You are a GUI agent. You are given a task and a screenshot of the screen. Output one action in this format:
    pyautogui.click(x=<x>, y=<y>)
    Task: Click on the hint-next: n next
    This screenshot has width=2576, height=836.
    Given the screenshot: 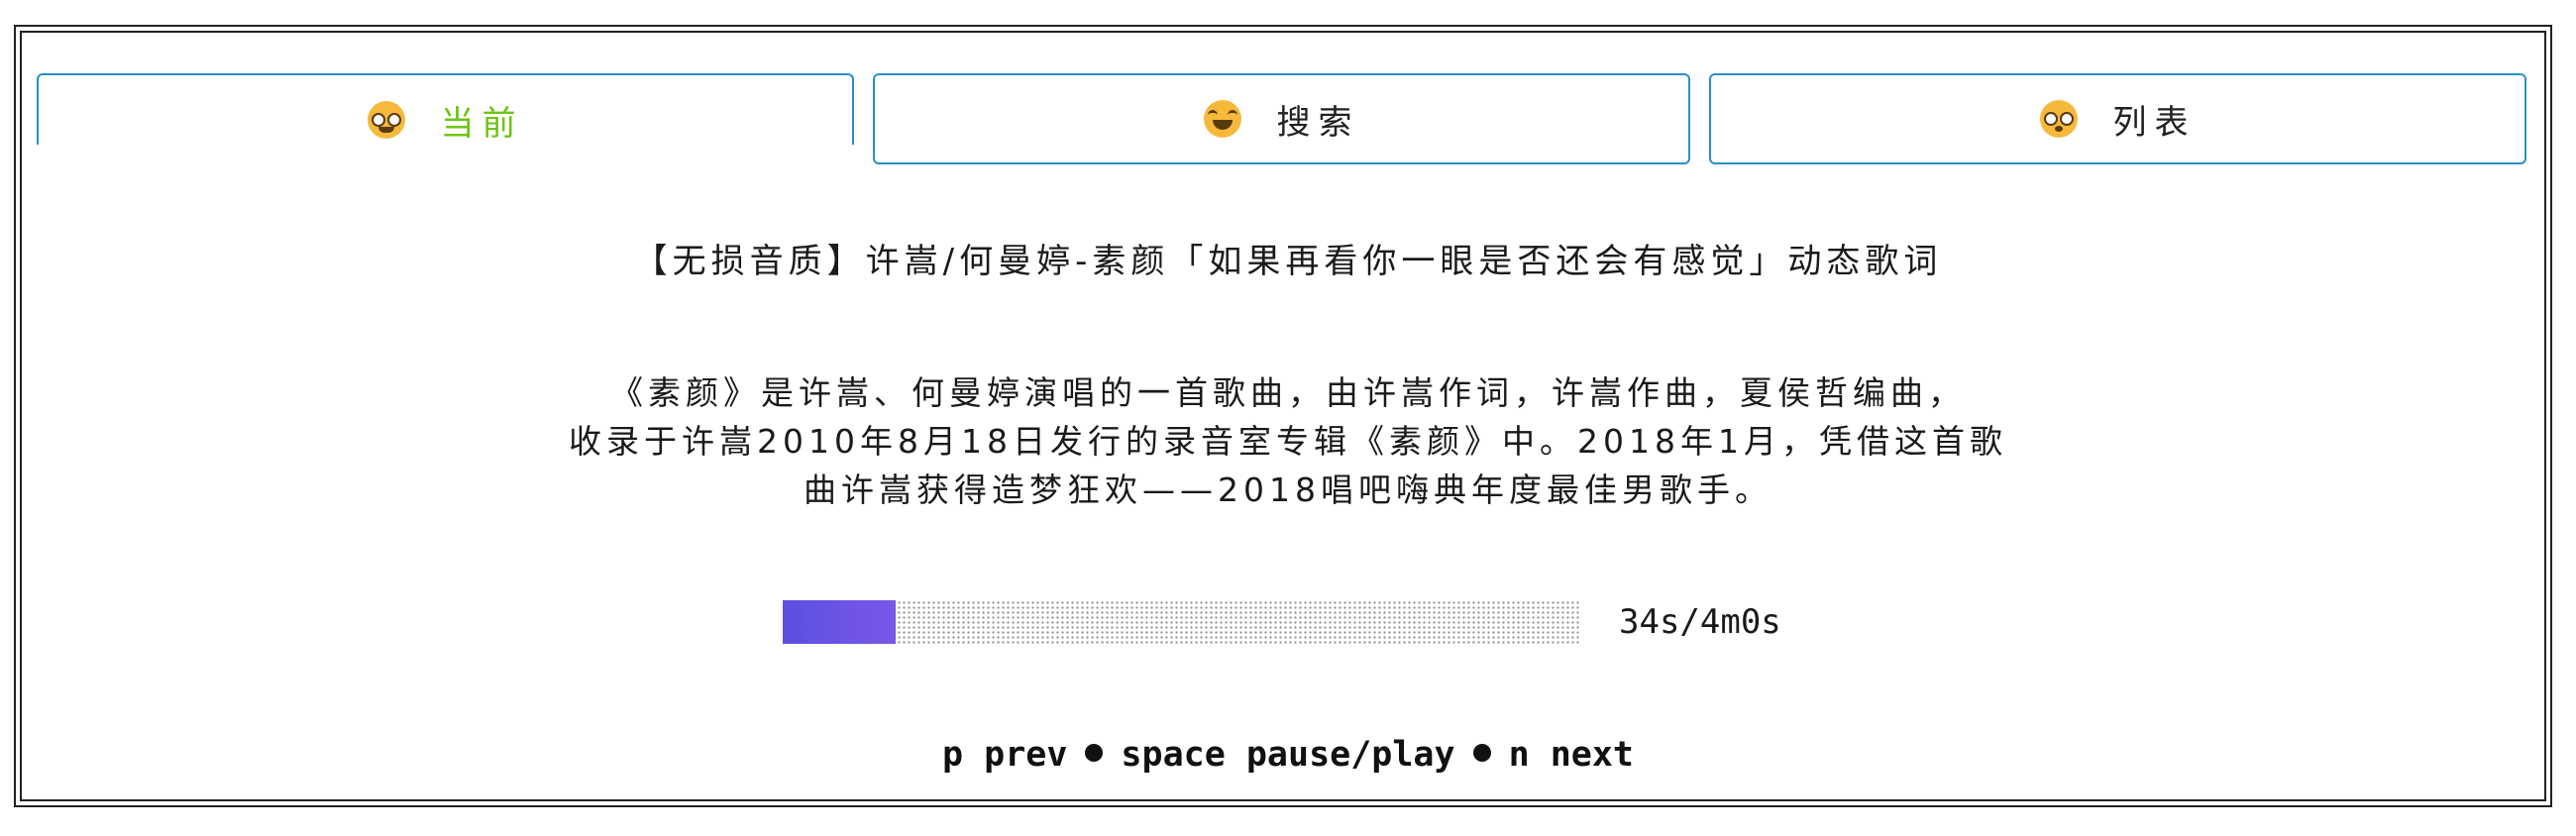 What is the action you would take?
    pyautogui.click(x=1571, y=755)
    